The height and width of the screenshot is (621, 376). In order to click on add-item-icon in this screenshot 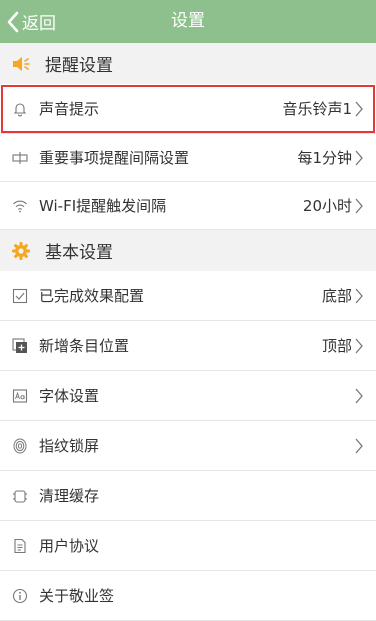, I will do `click(20, 346)`.